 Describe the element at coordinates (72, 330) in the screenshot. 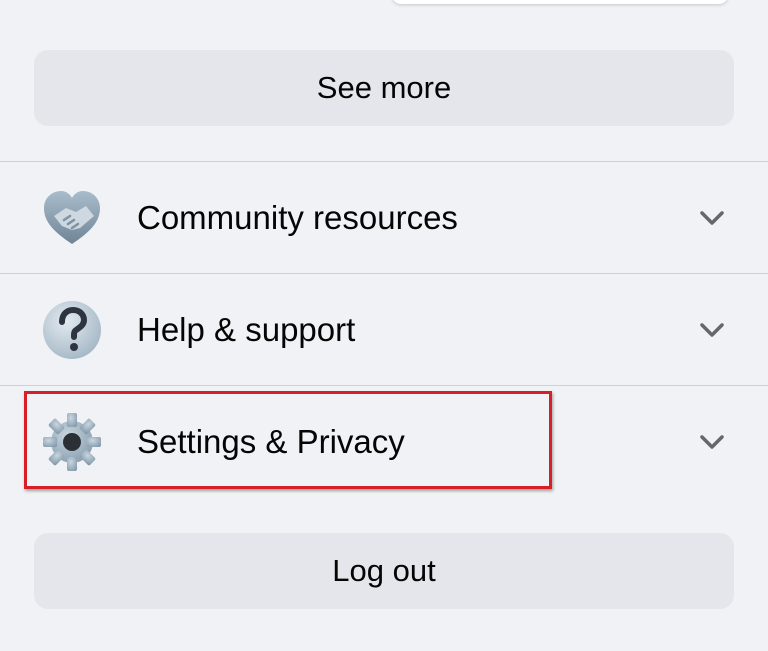

I see `question-mark-icon` at that location.